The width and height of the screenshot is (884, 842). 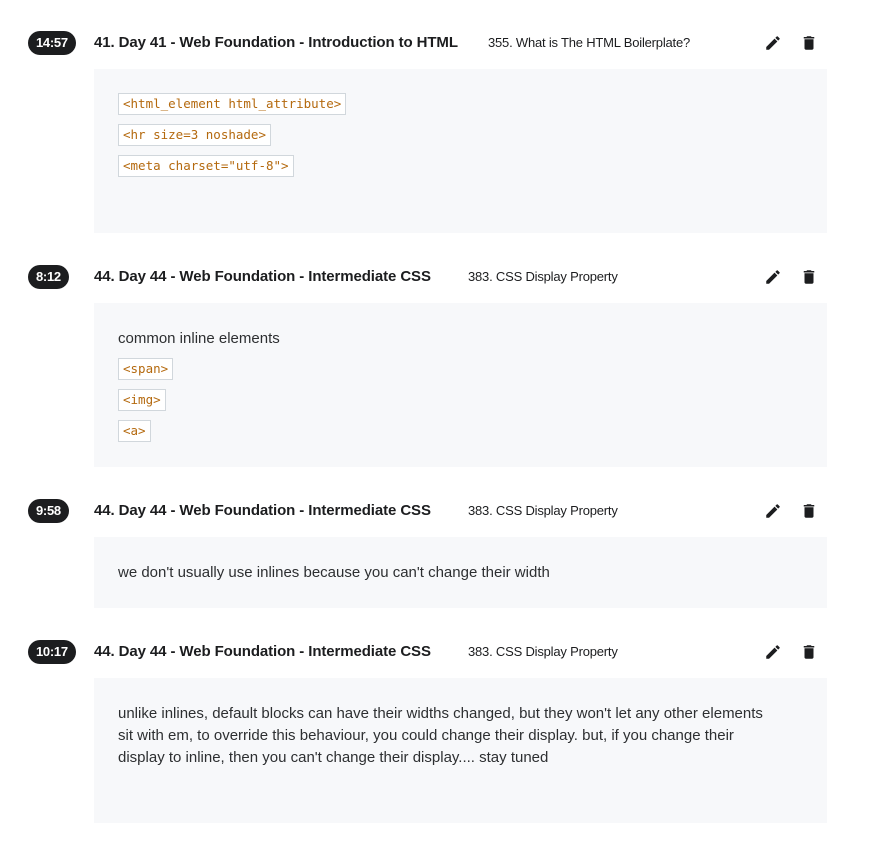 What do you see at coordinates (134, 431) in the screenshot?
I see `code-snippet: <a>` at bounding box center [134, 431].